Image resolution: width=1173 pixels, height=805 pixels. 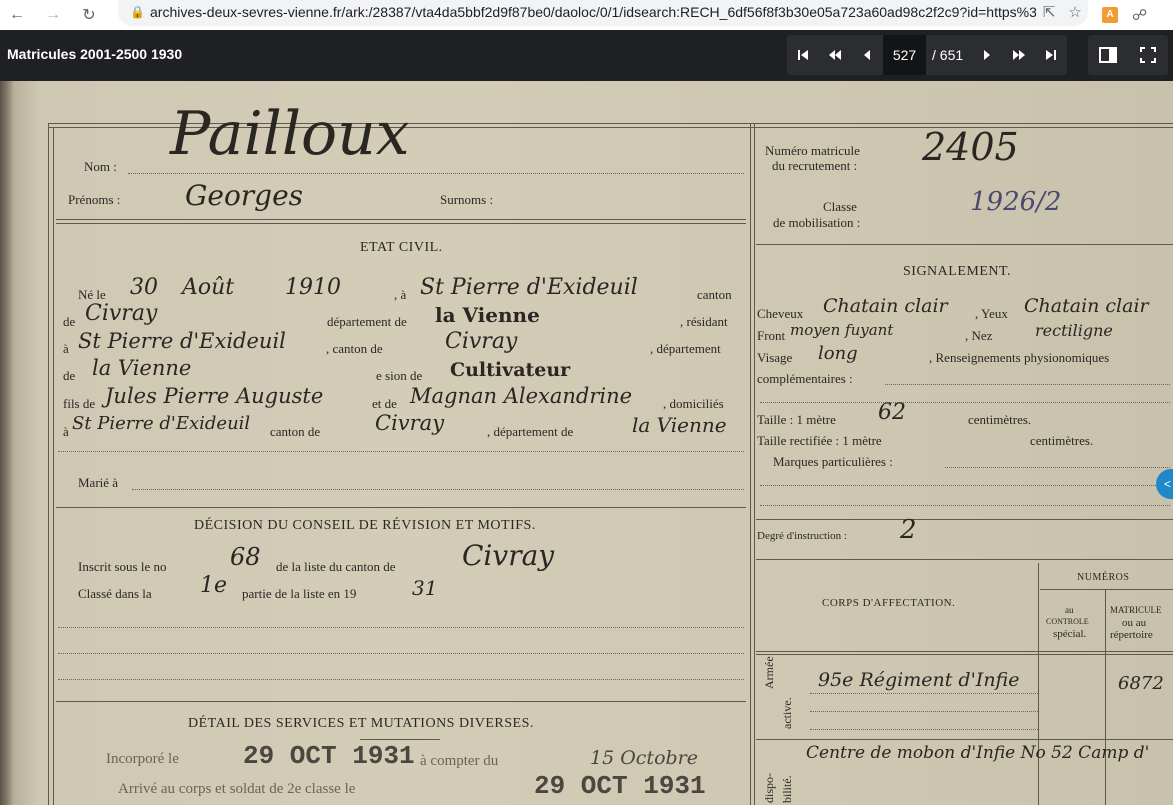 I want to click on du-recrutement-label: du recrutement :, so click(x=815, y=165).